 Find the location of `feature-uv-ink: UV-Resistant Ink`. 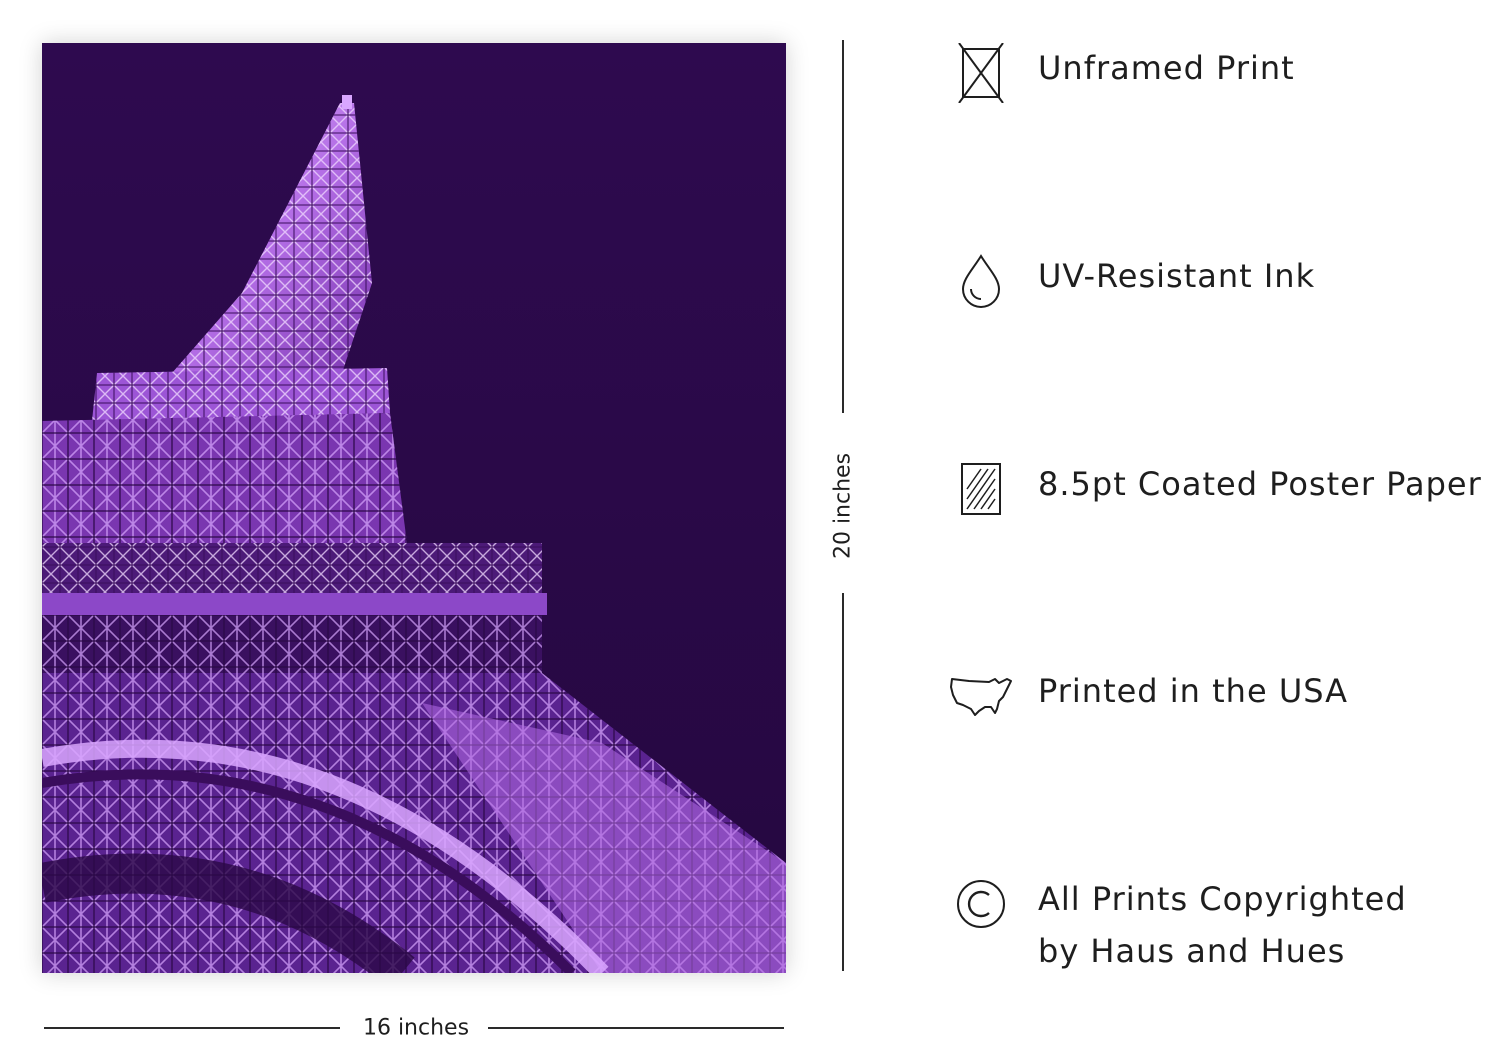

feature-uv-ink: UV-Resistant Ink is located at coordinates (1131, 281).